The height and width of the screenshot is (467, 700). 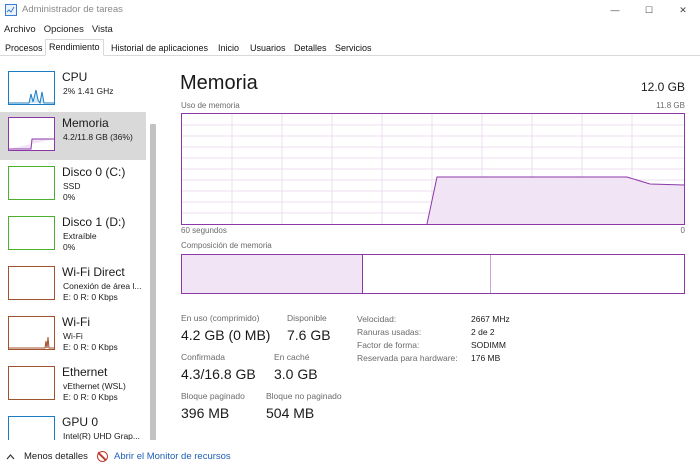 I want to click on window-title: Administrador de tareas, so click(x=72, y=9).